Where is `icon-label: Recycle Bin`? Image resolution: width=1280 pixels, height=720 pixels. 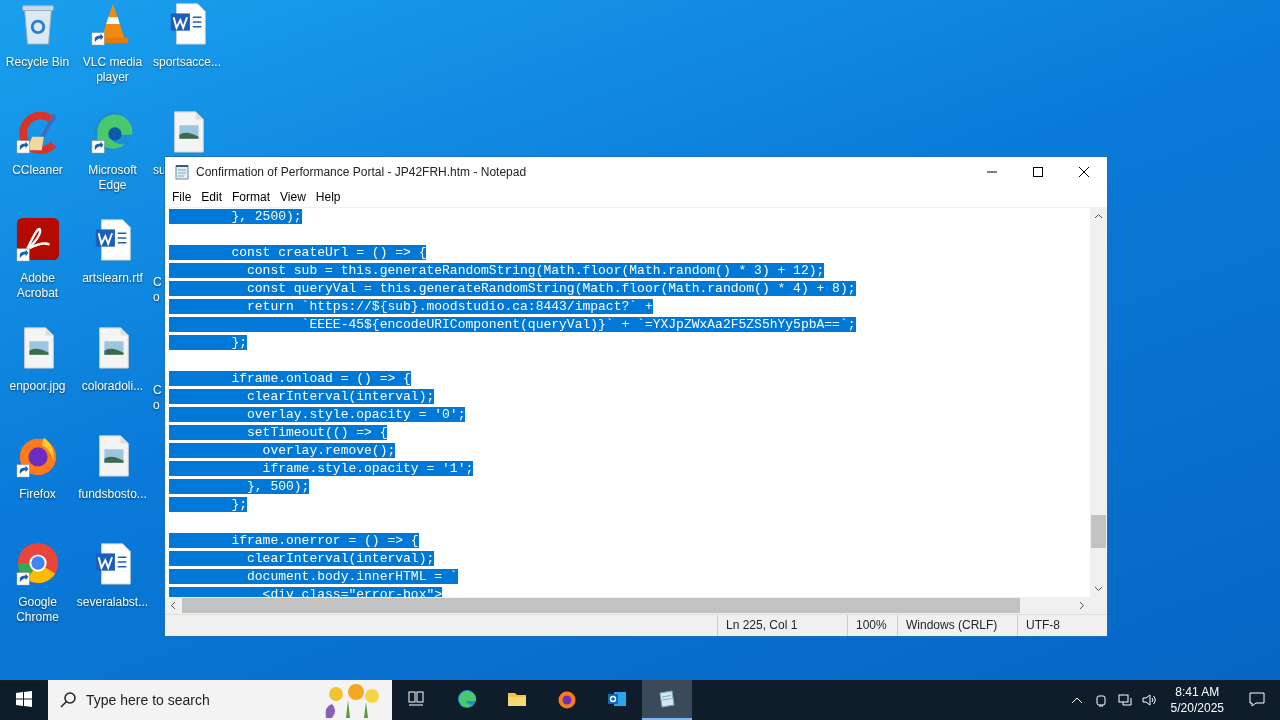
icon-label: Recycle Bin is located at coordinates (37, 62).